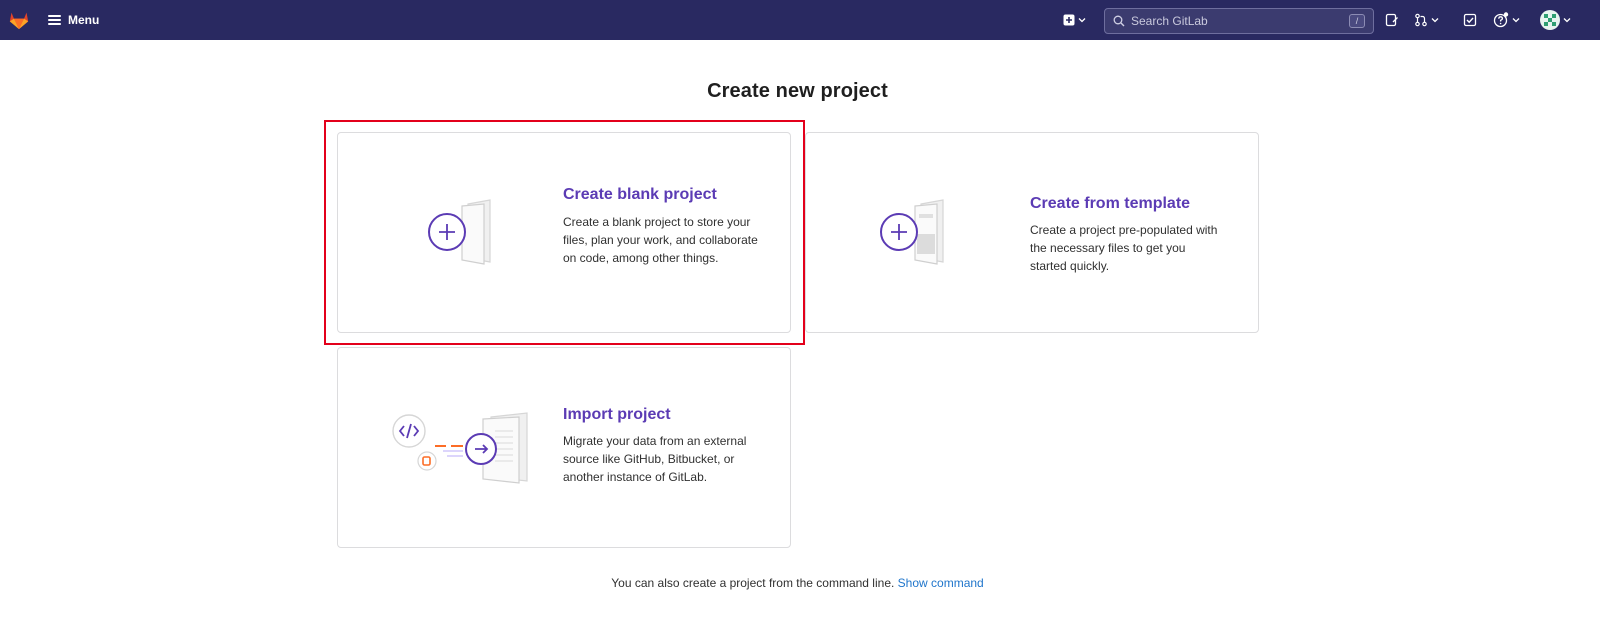 The width and height of the screenshot is (1600, 627). I want to click on issues-icon, so click(1391, 20).